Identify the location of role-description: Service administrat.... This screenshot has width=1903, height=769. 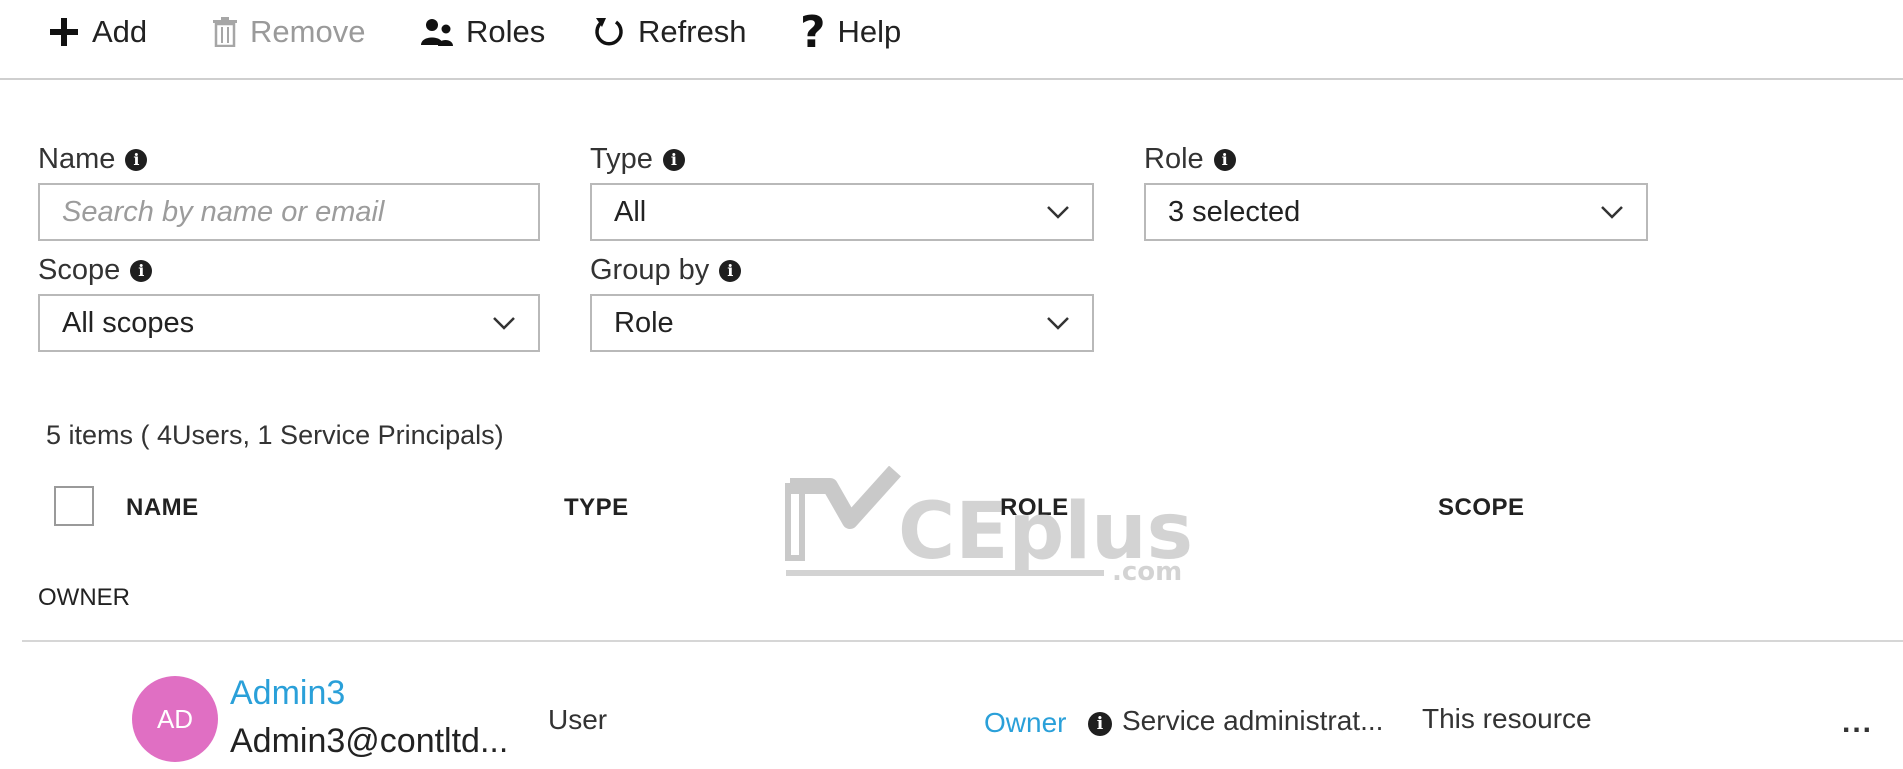
(1253, 720).